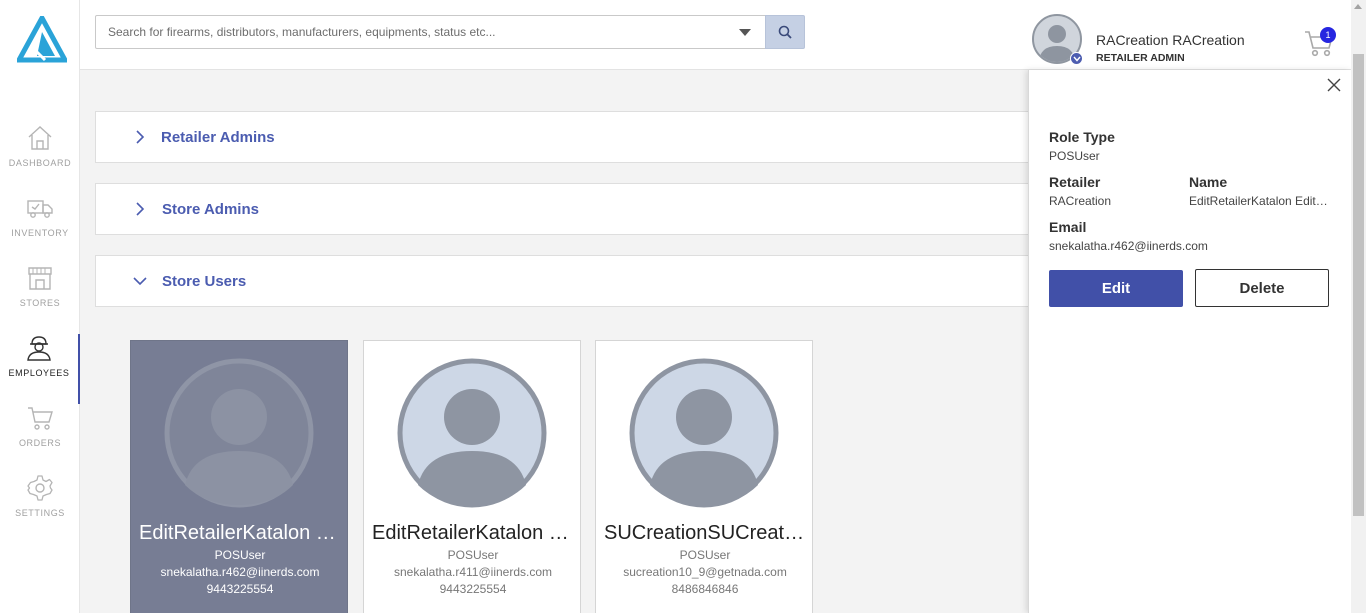 The width and height of the screenshot is (1366, 613). I want to click on section-title: Store Admins, so click(210, 209).